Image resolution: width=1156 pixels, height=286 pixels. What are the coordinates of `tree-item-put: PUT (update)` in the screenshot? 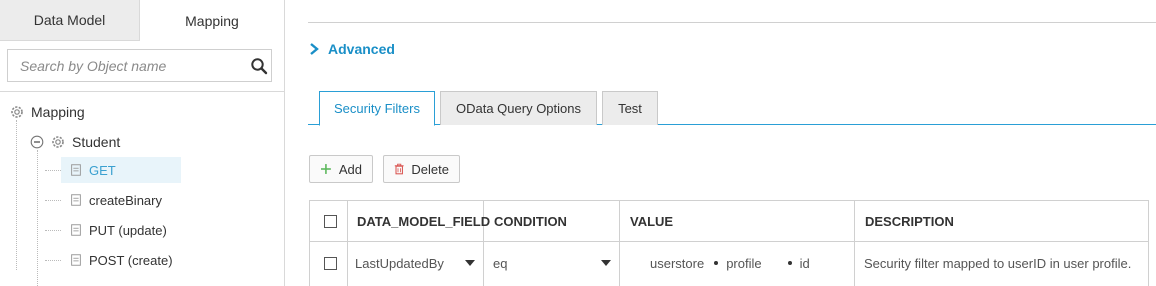 It's located at (121, 230).